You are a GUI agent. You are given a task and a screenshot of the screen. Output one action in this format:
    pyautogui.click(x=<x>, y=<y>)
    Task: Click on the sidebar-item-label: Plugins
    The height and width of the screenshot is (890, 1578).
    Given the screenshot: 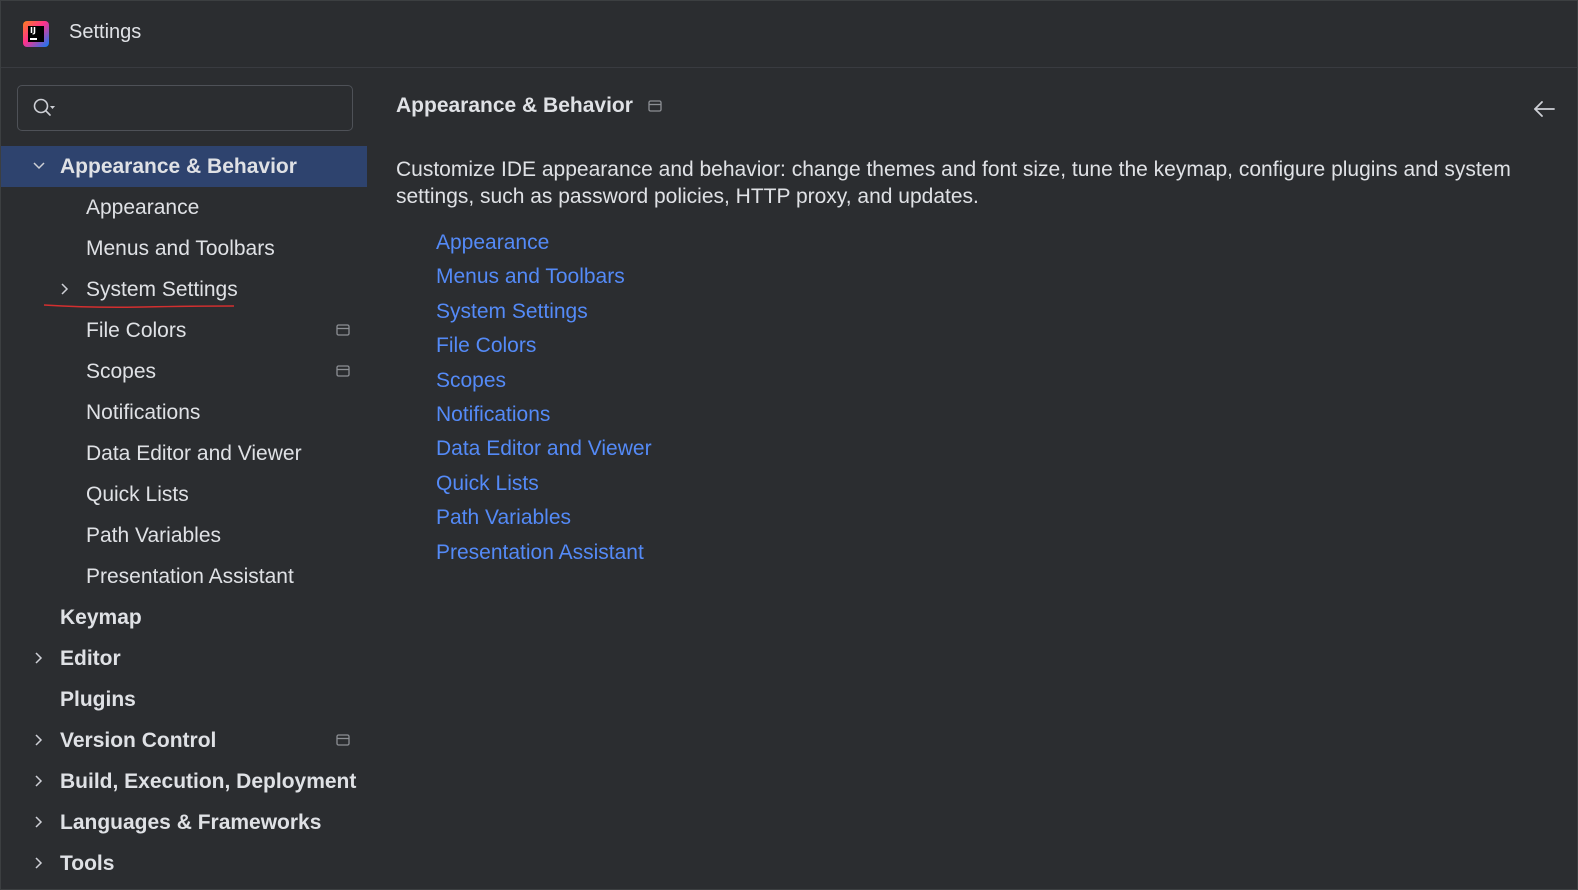 What is the action you would take?
    pyautogui.click(x=98, y=699)
    